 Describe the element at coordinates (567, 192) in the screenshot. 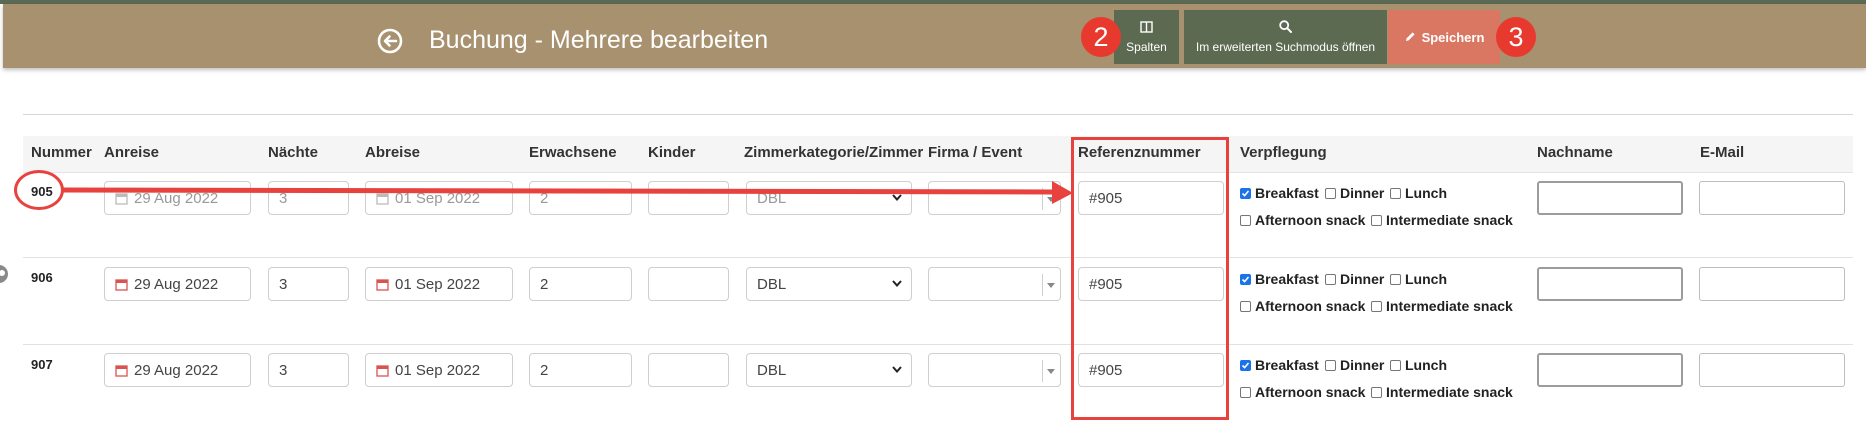

I see `annotation-arrow` at that location.